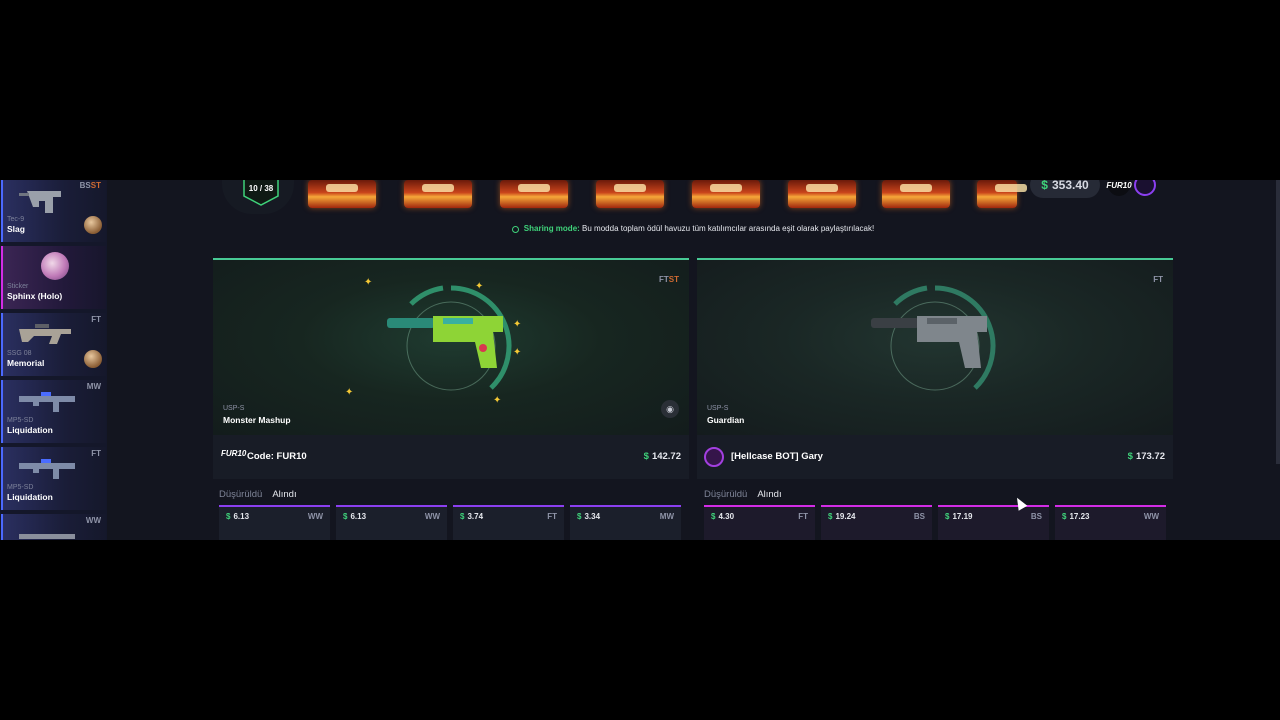  What do you see at coordinates (625, 522) in the screenshot?
I see `drop-card: $3.34 MW` at bounding box center [625, 522].